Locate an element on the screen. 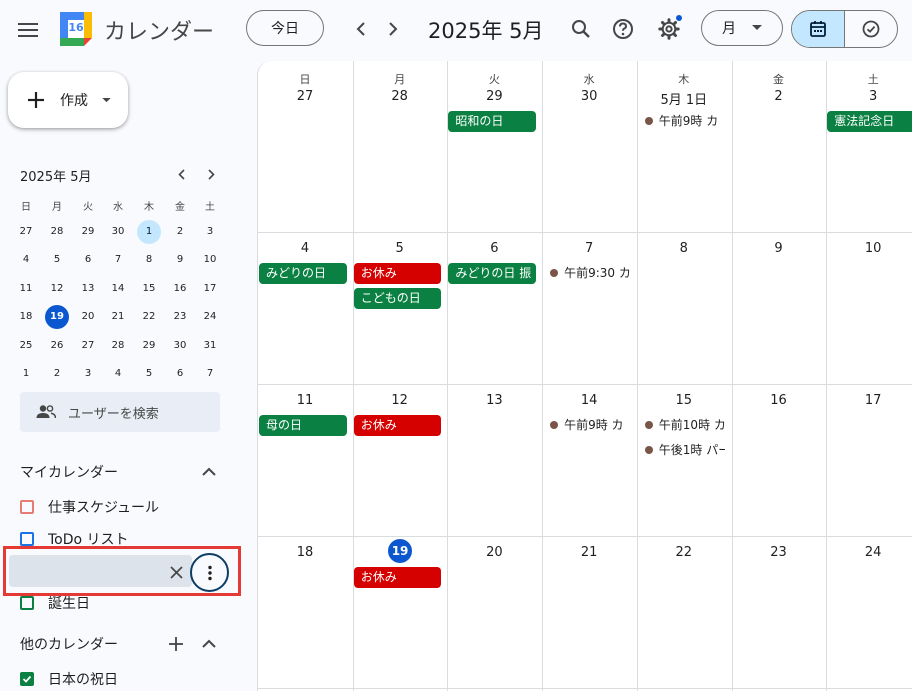 Image resolution: width=912 pixels, height=691 pixels. grid-day-number: 10 is located at coordinates (869, 248).